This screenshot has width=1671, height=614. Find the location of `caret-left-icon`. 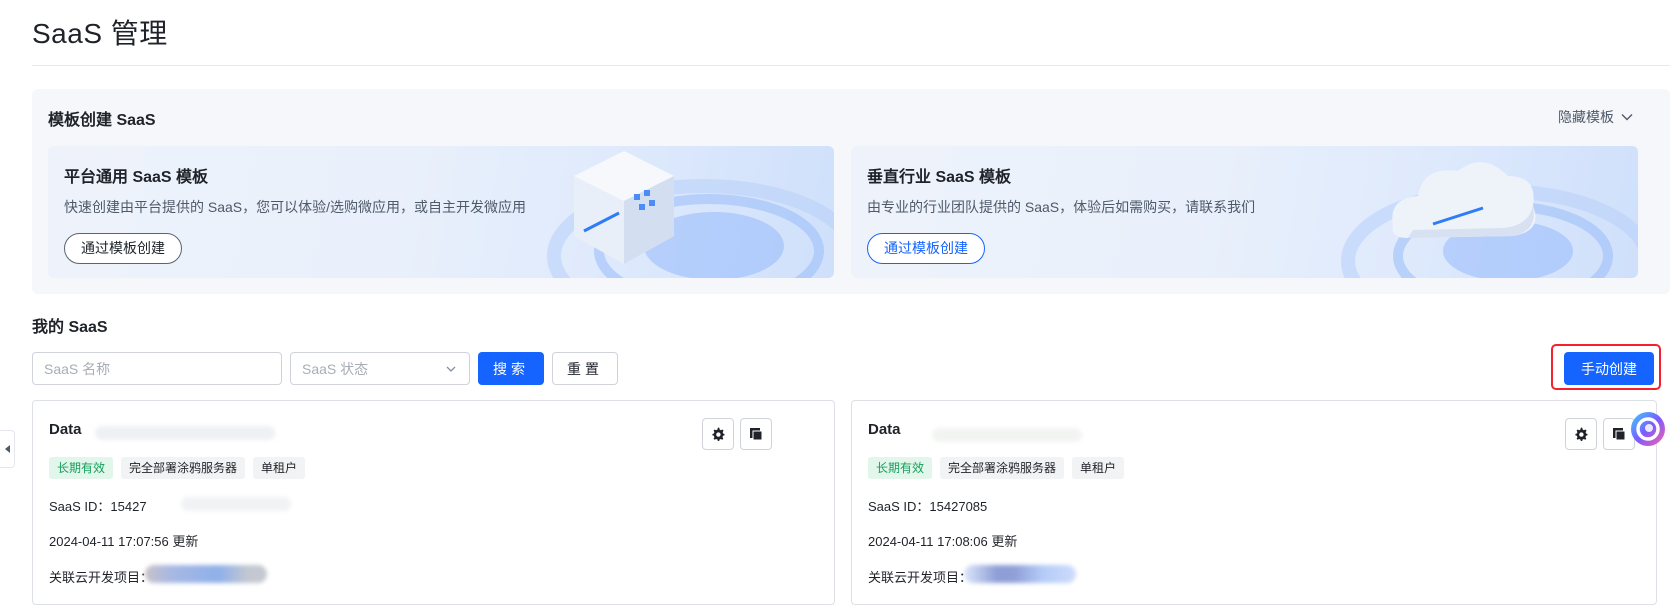

caret-left-icon is located at coordinates (7, 449).